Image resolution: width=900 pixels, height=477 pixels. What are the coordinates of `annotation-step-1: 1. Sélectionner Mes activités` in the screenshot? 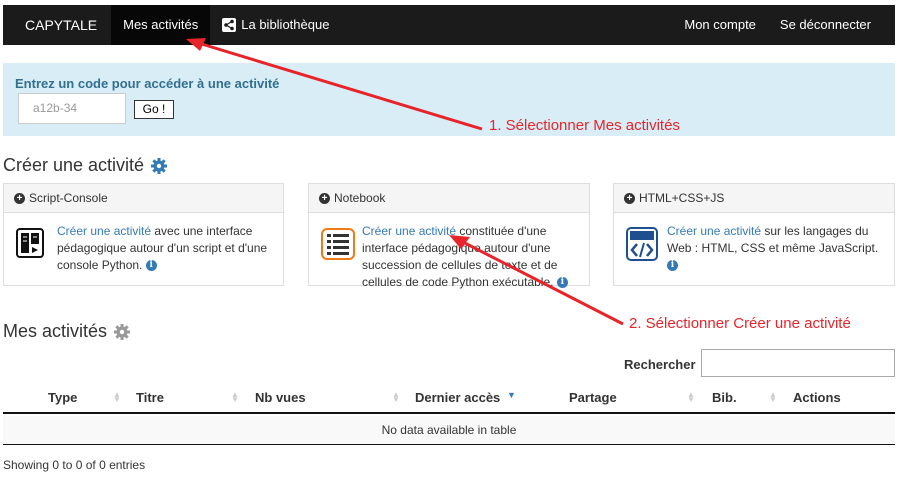 It's located at (584, 125).